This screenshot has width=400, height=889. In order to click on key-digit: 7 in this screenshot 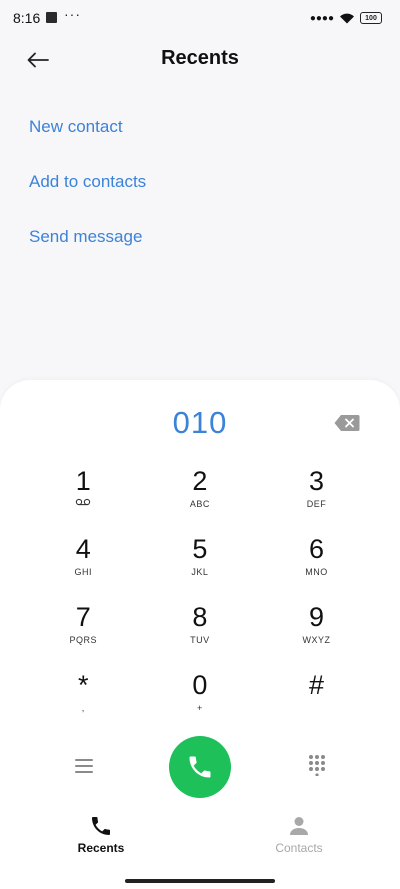, I will do `click(83, 617)`.